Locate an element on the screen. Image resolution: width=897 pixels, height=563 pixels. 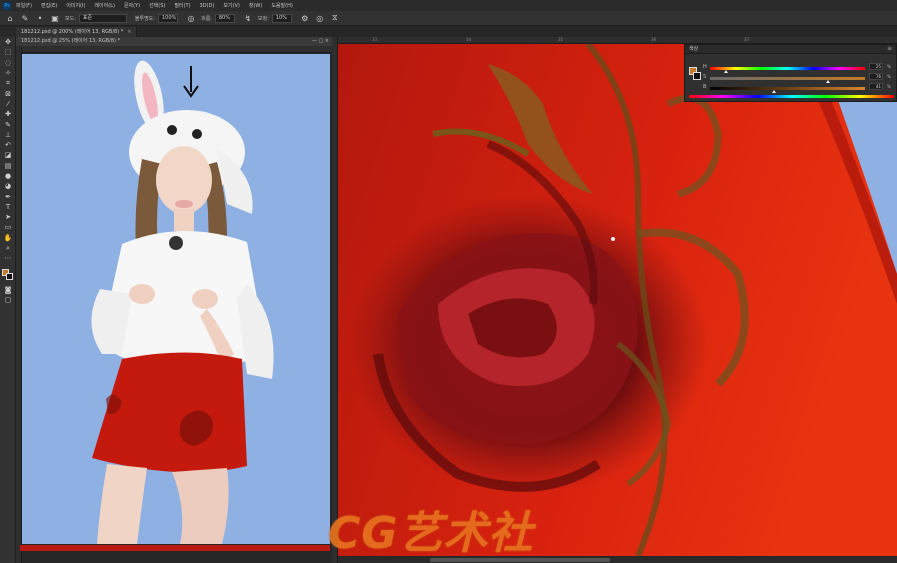
pressure-opacity-icon: ◎ is located at coordinates (191, 18).